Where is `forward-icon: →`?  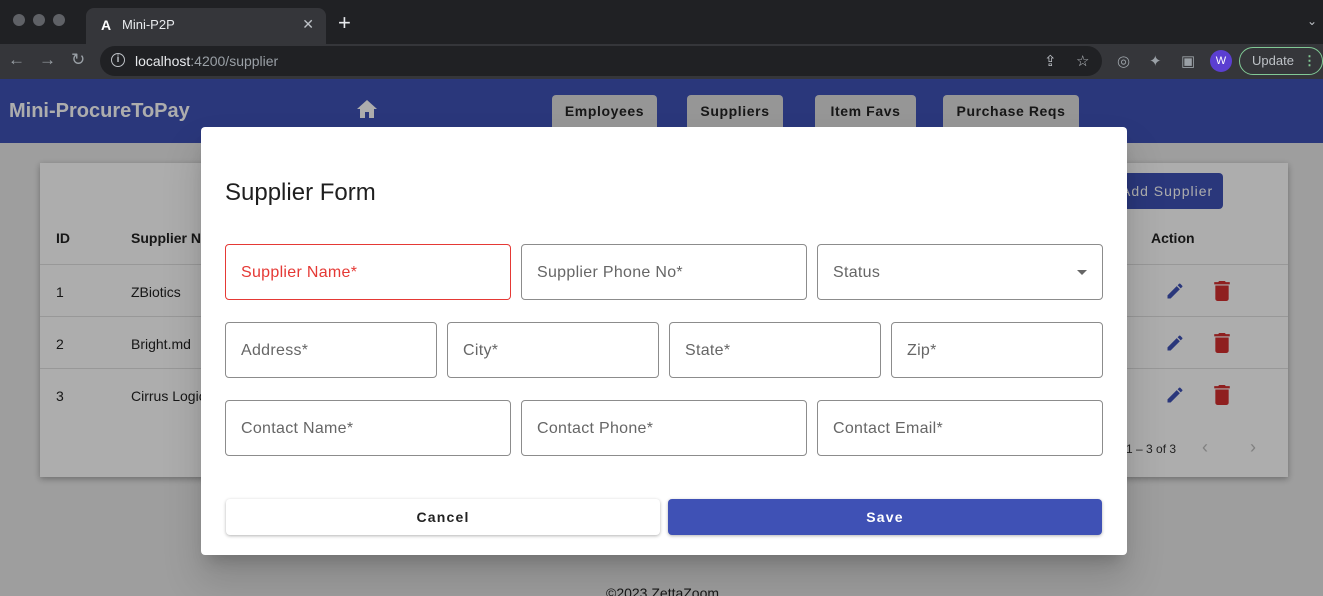 forward-icon: → is located at coordinates (47, 60).